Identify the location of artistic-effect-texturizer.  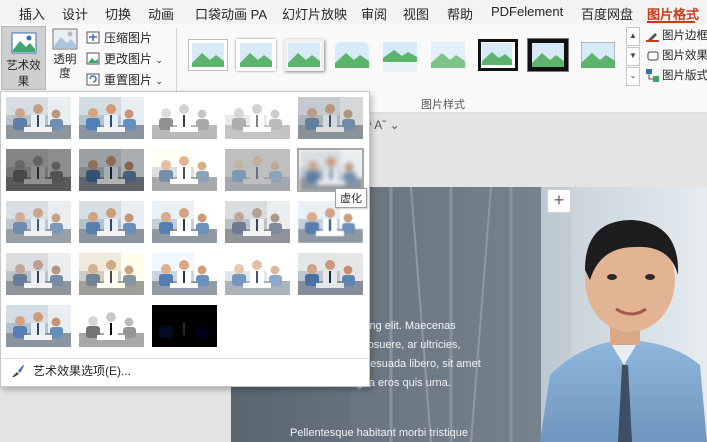
(111, 274).